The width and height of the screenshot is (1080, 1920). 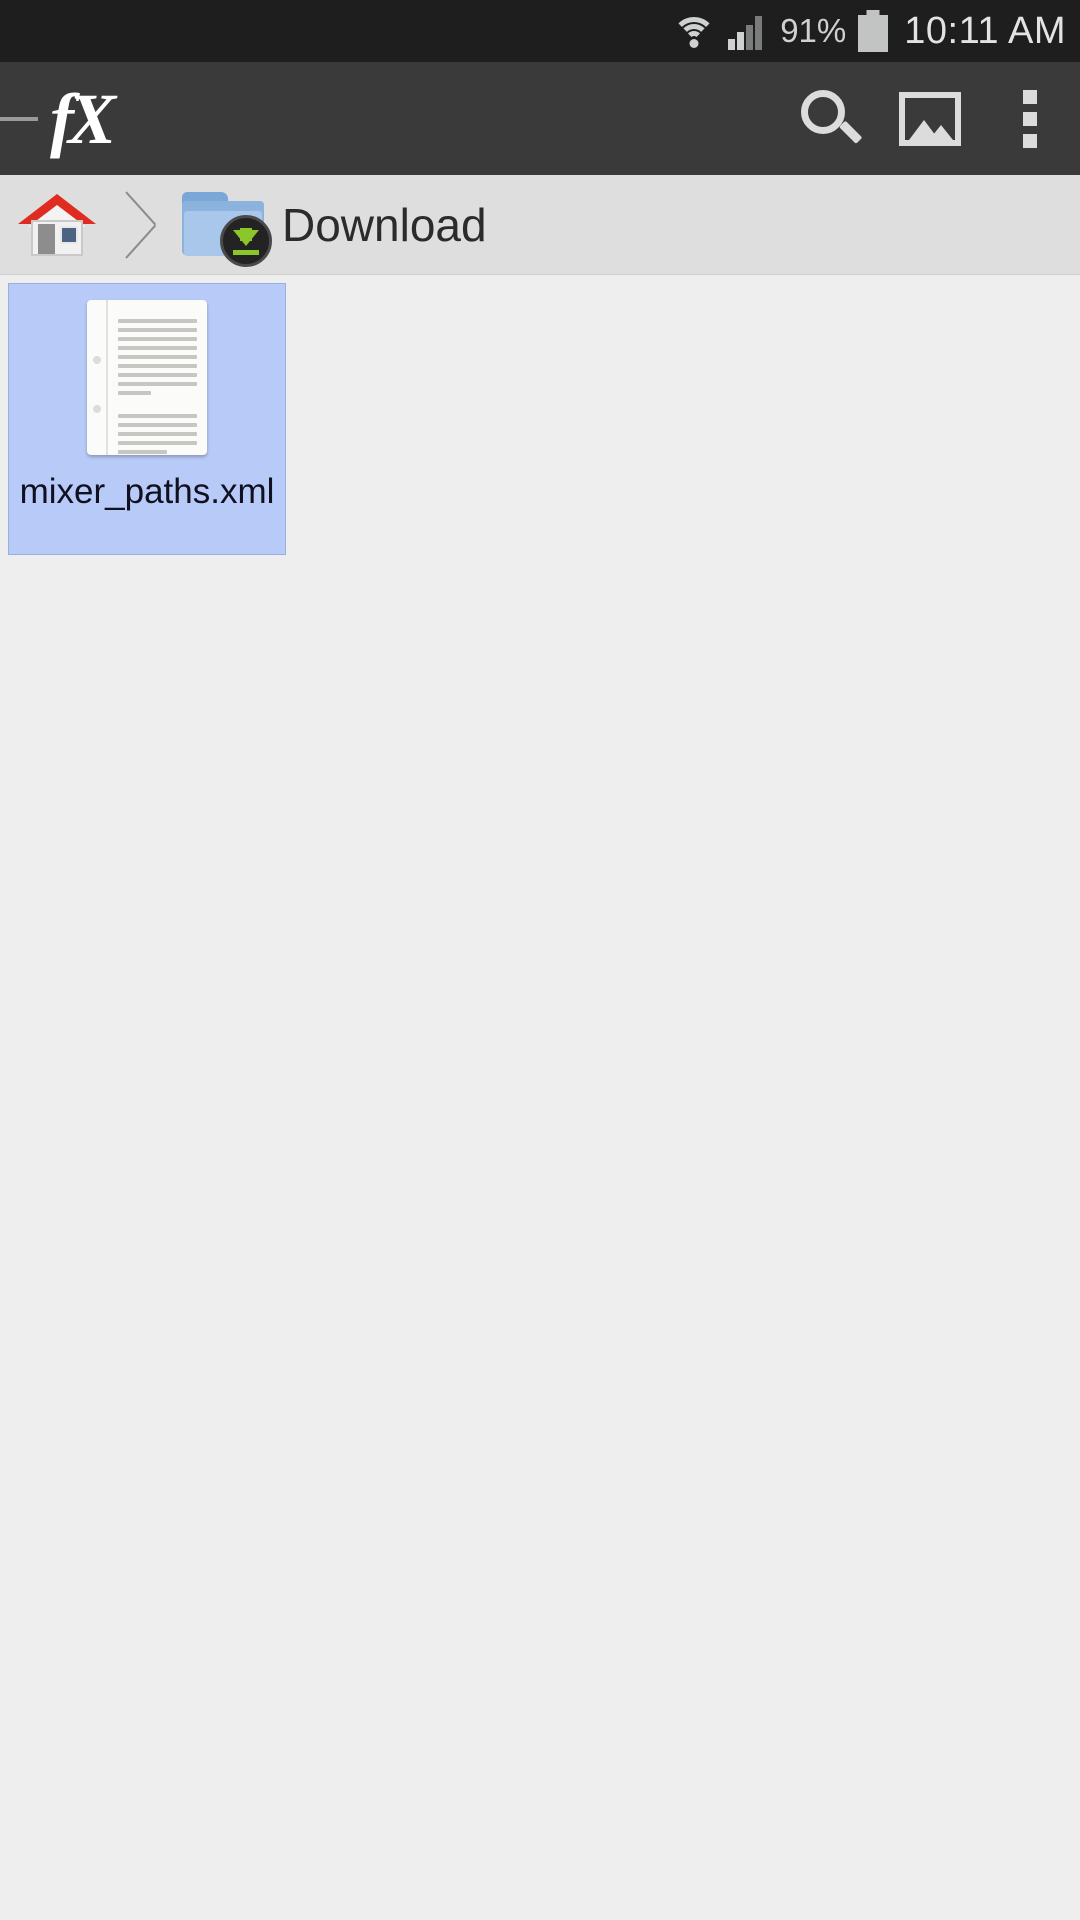 I want to click on image-icon, so click(x=930, y=118).